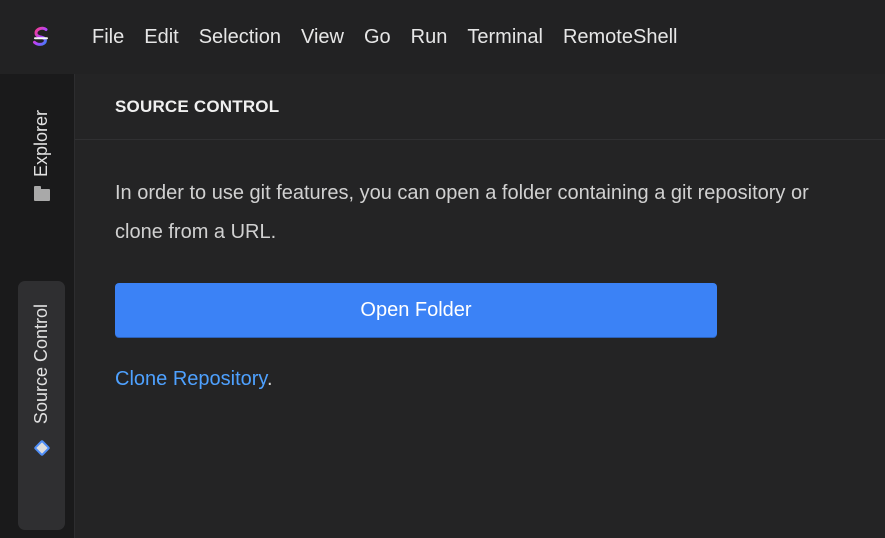  I want to click on app-logo-icon, so click(40, 36).